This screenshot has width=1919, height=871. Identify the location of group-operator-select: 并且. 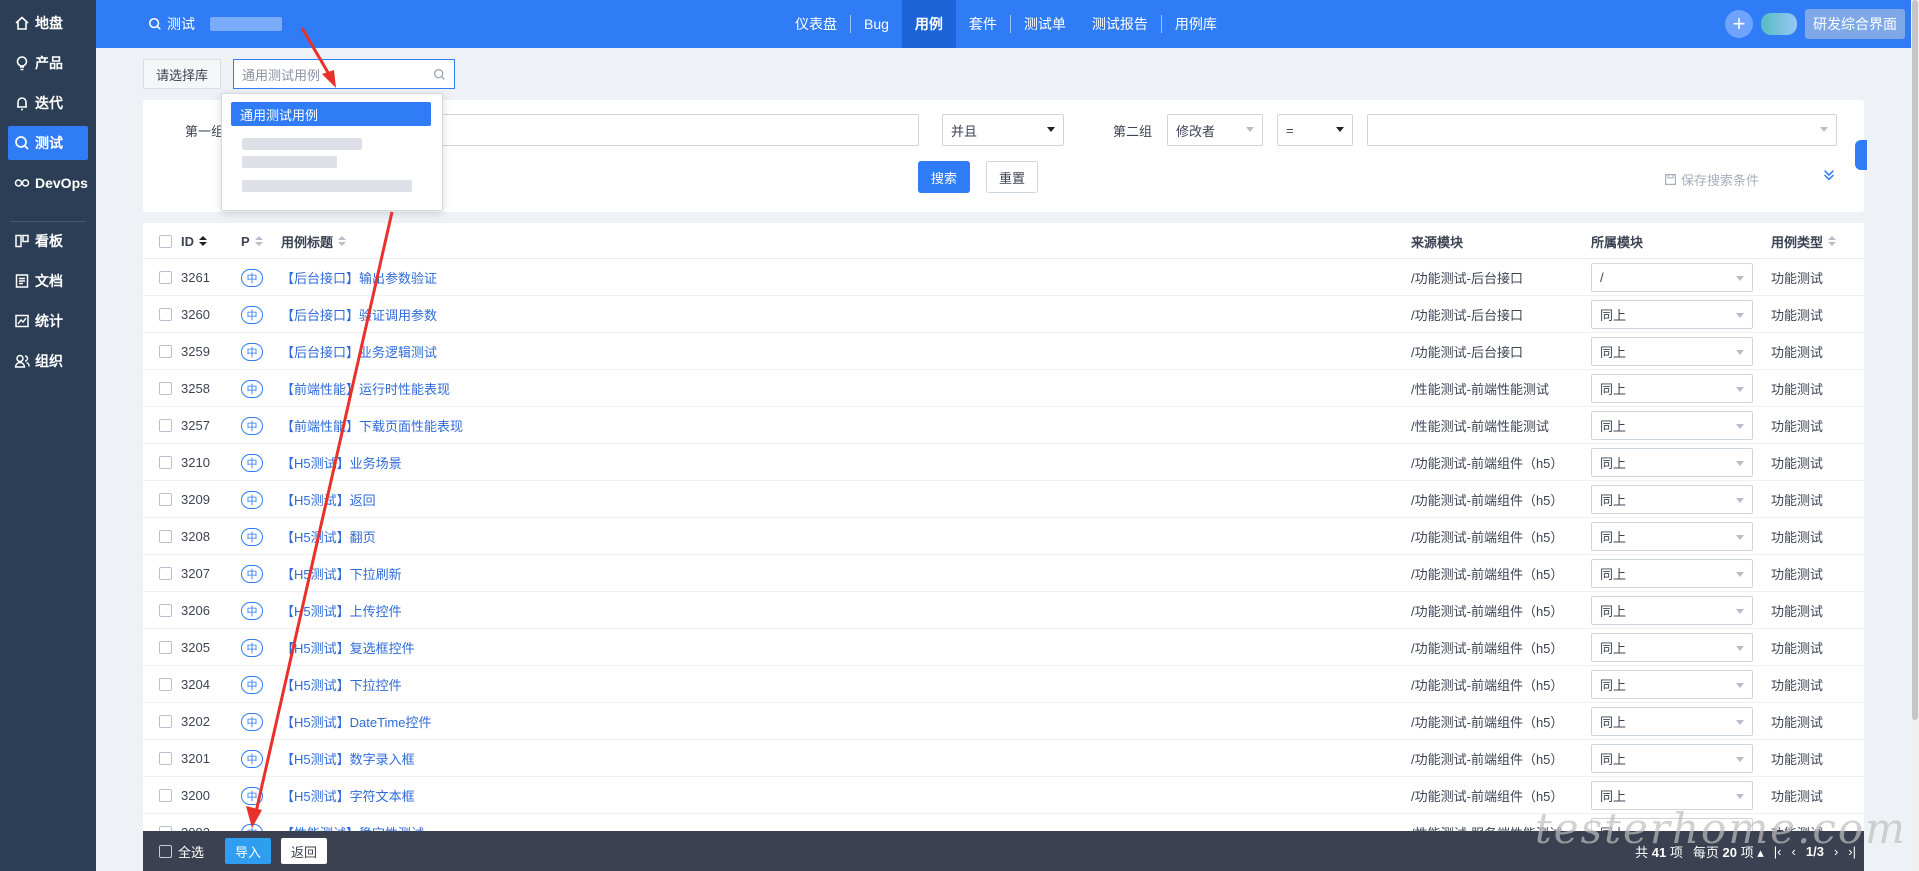
(1003, 130).